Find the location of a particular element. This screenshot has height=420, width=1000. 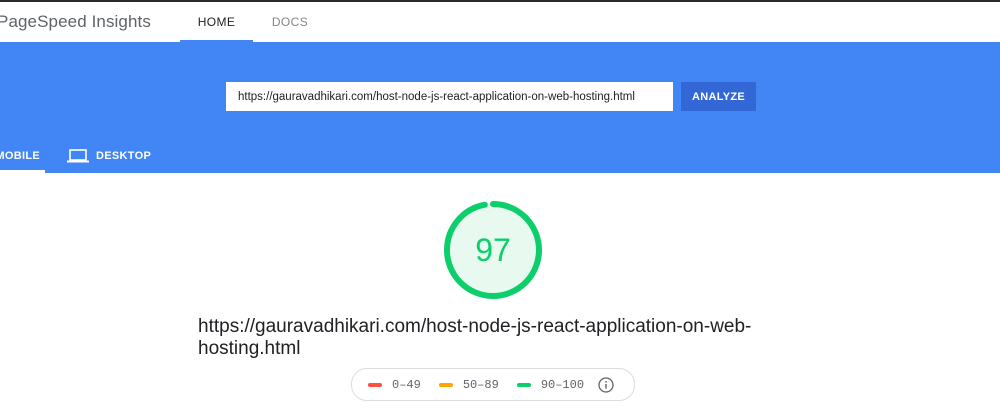

legend-dash-red is located at coordinates (375, 384).